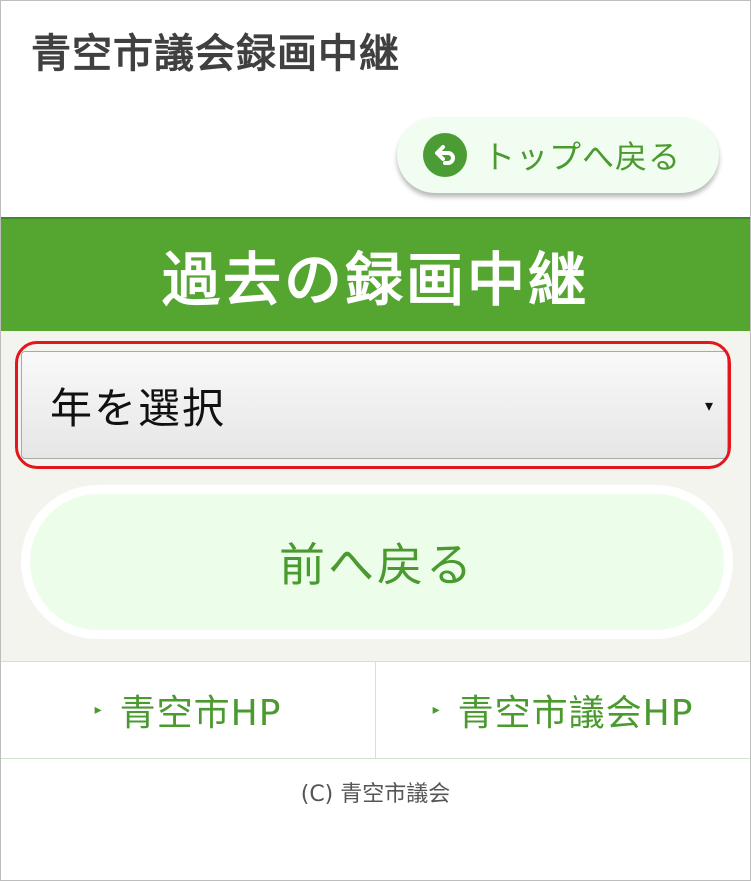  What do you see at coordinates (200, 713) in the screenshot?
I see `link-city-hp-label: 青空市HP` at bounding box center [200, 713].